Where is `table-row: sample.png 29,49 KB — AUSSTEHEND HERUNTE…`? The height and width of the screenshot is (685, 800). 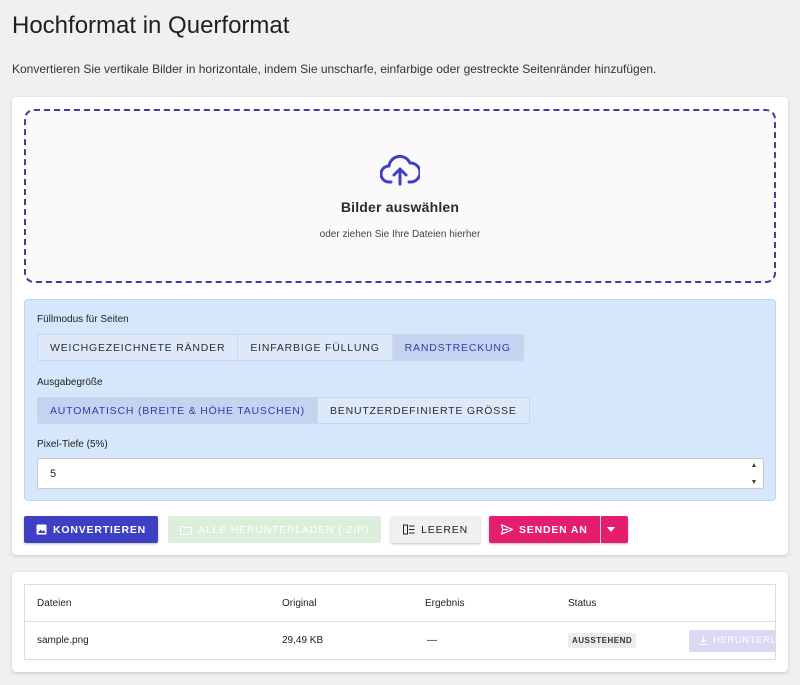 table-row: sample.png 29,49 KB — AUSSTEHEND HERUNTE… is located at coordinates (400, 640).